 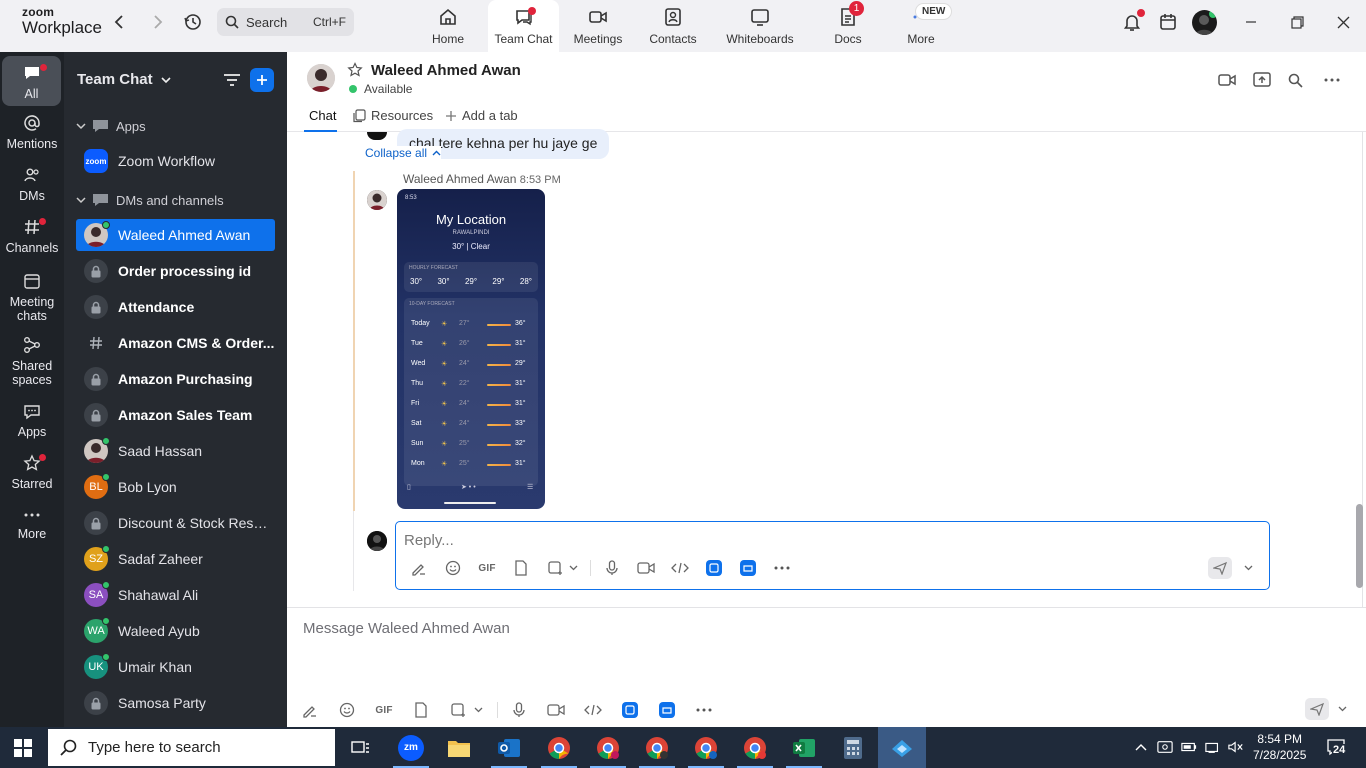 I want to click on chrome-profile-3-icon, so click(x=657, y=747).